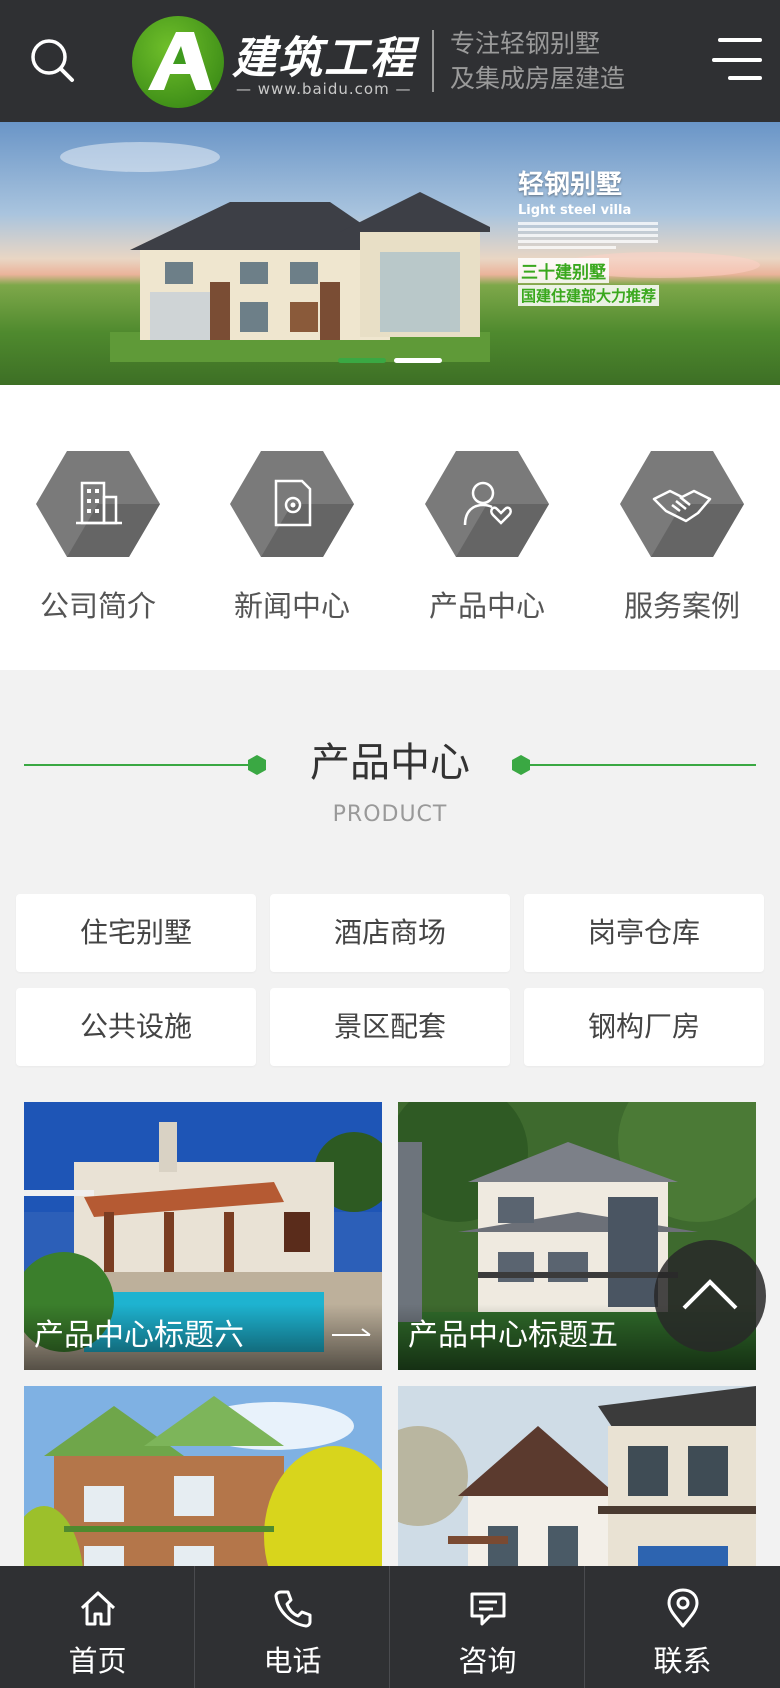 The height and width of the screenshot is (1688, 780). Describe the element at coordinates (537, 61) in the screenshot. I see `header-slogan: 专注轻钢别墅 及集成房屋建造` at that location.